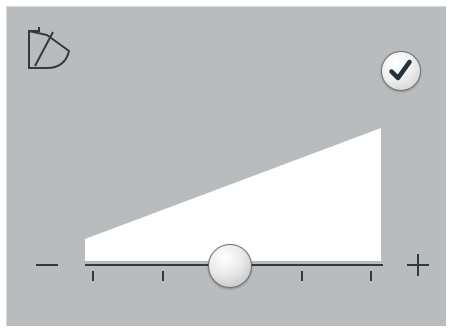 Image resolution: width=450 pixels, height=331 pixels. I want to click on slider-thumb, so click(230, 266).